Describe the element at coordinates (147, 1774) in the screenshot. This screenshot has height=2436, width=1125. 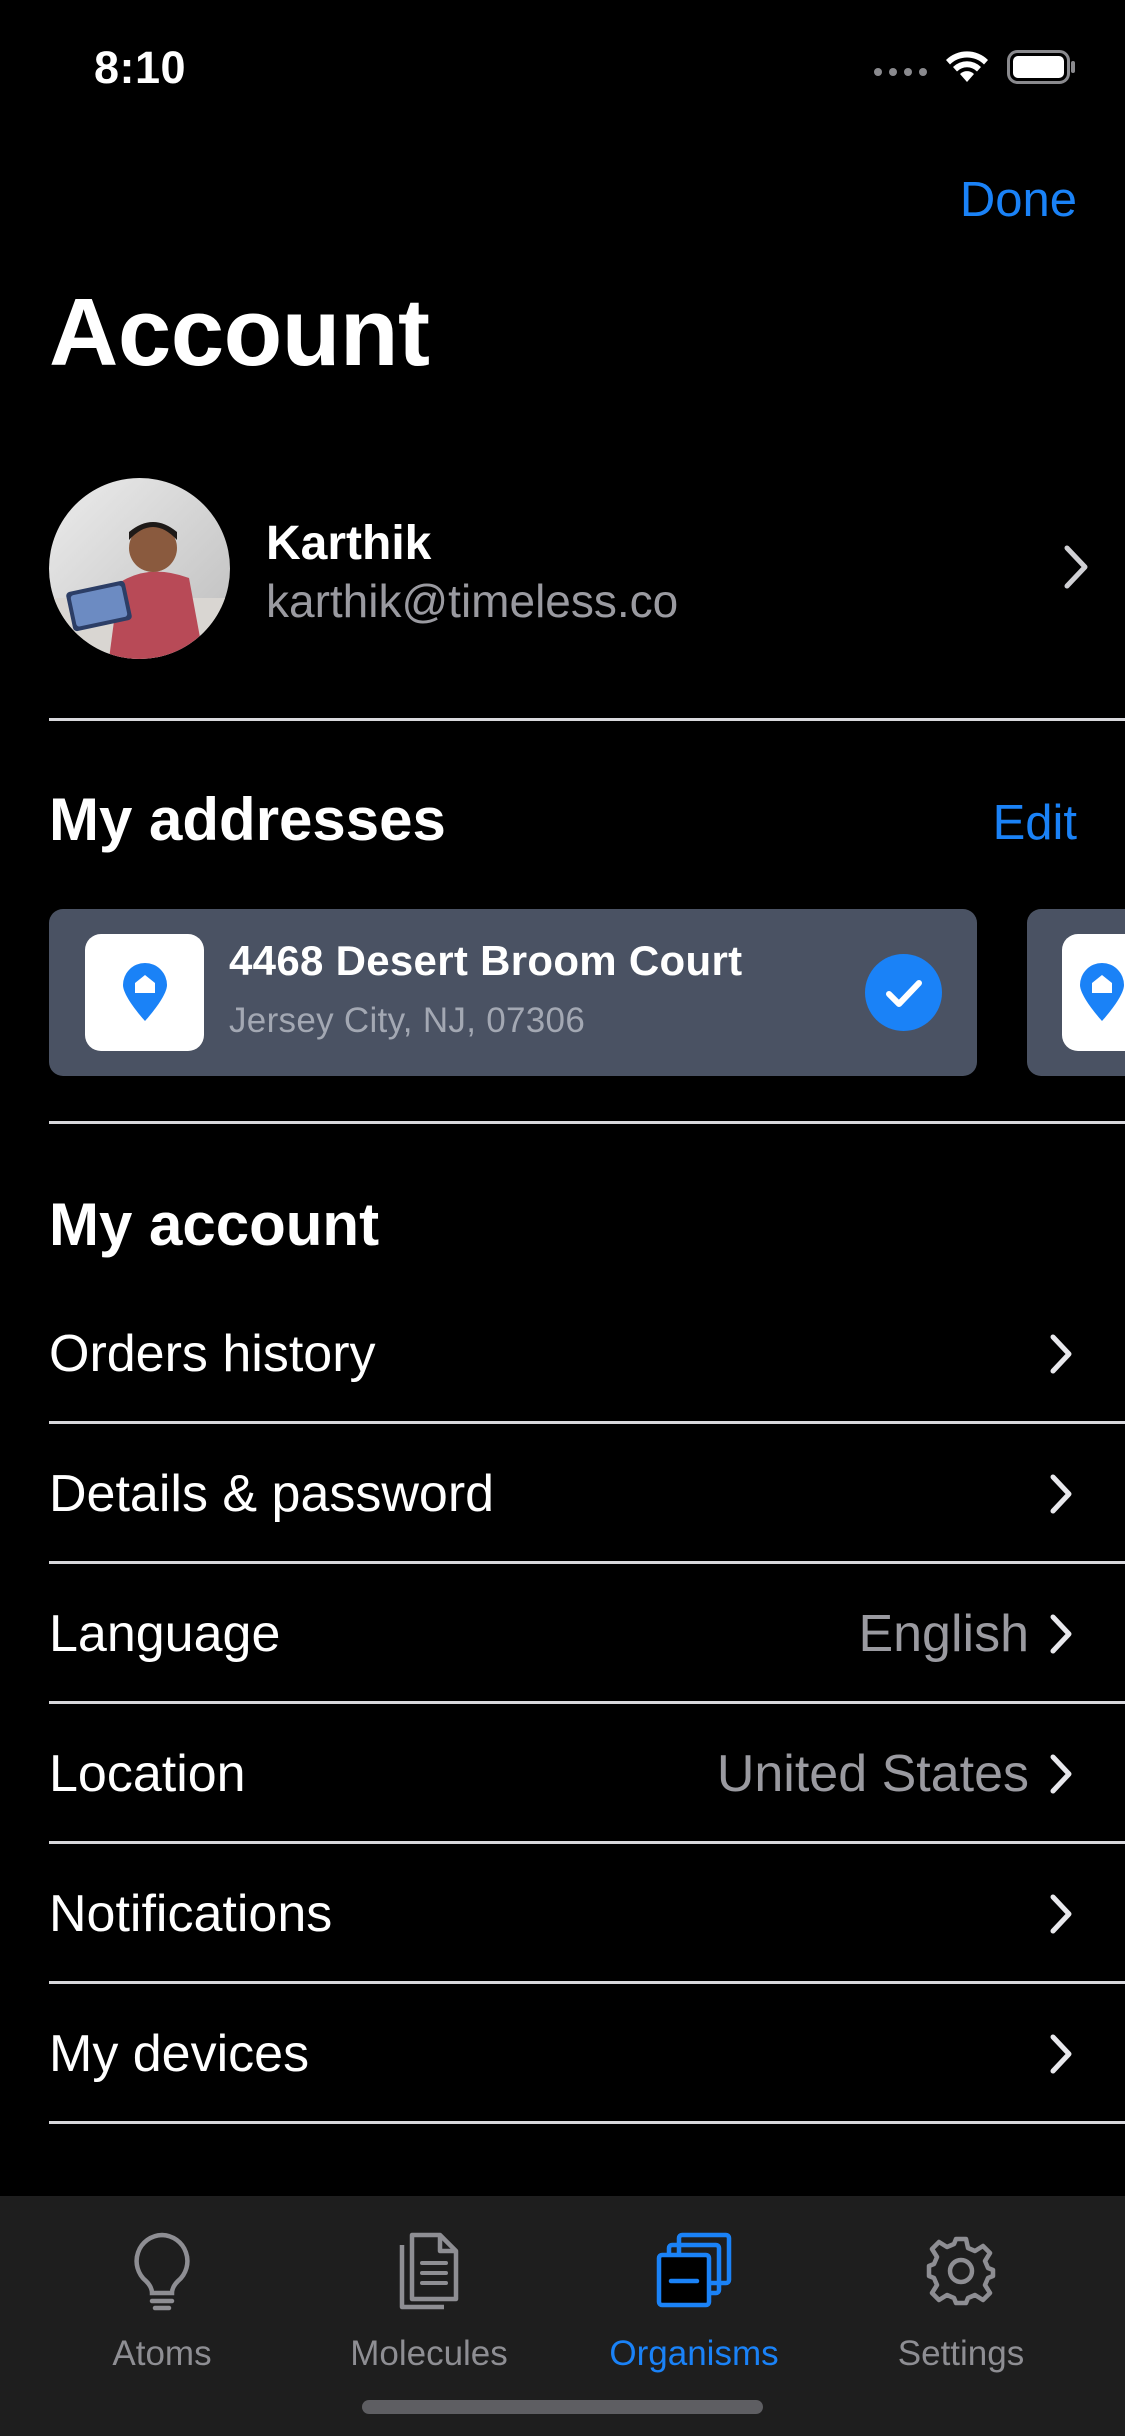
I see `menu-item-label: Location` at that location.